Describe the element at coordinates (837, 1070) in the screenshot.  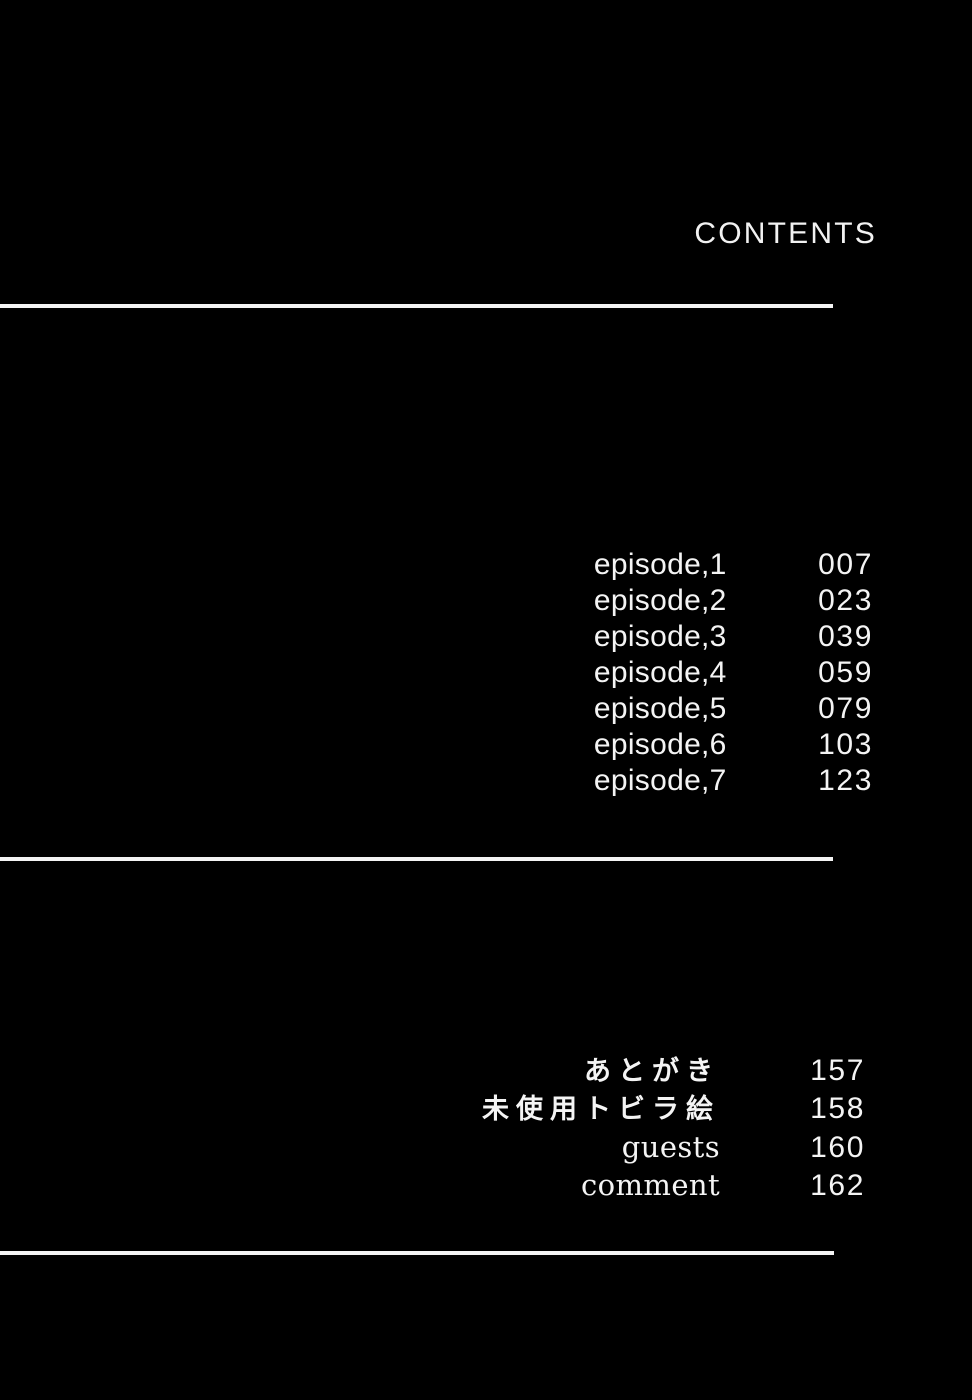
I see `backmatter-page: 157` at that location.